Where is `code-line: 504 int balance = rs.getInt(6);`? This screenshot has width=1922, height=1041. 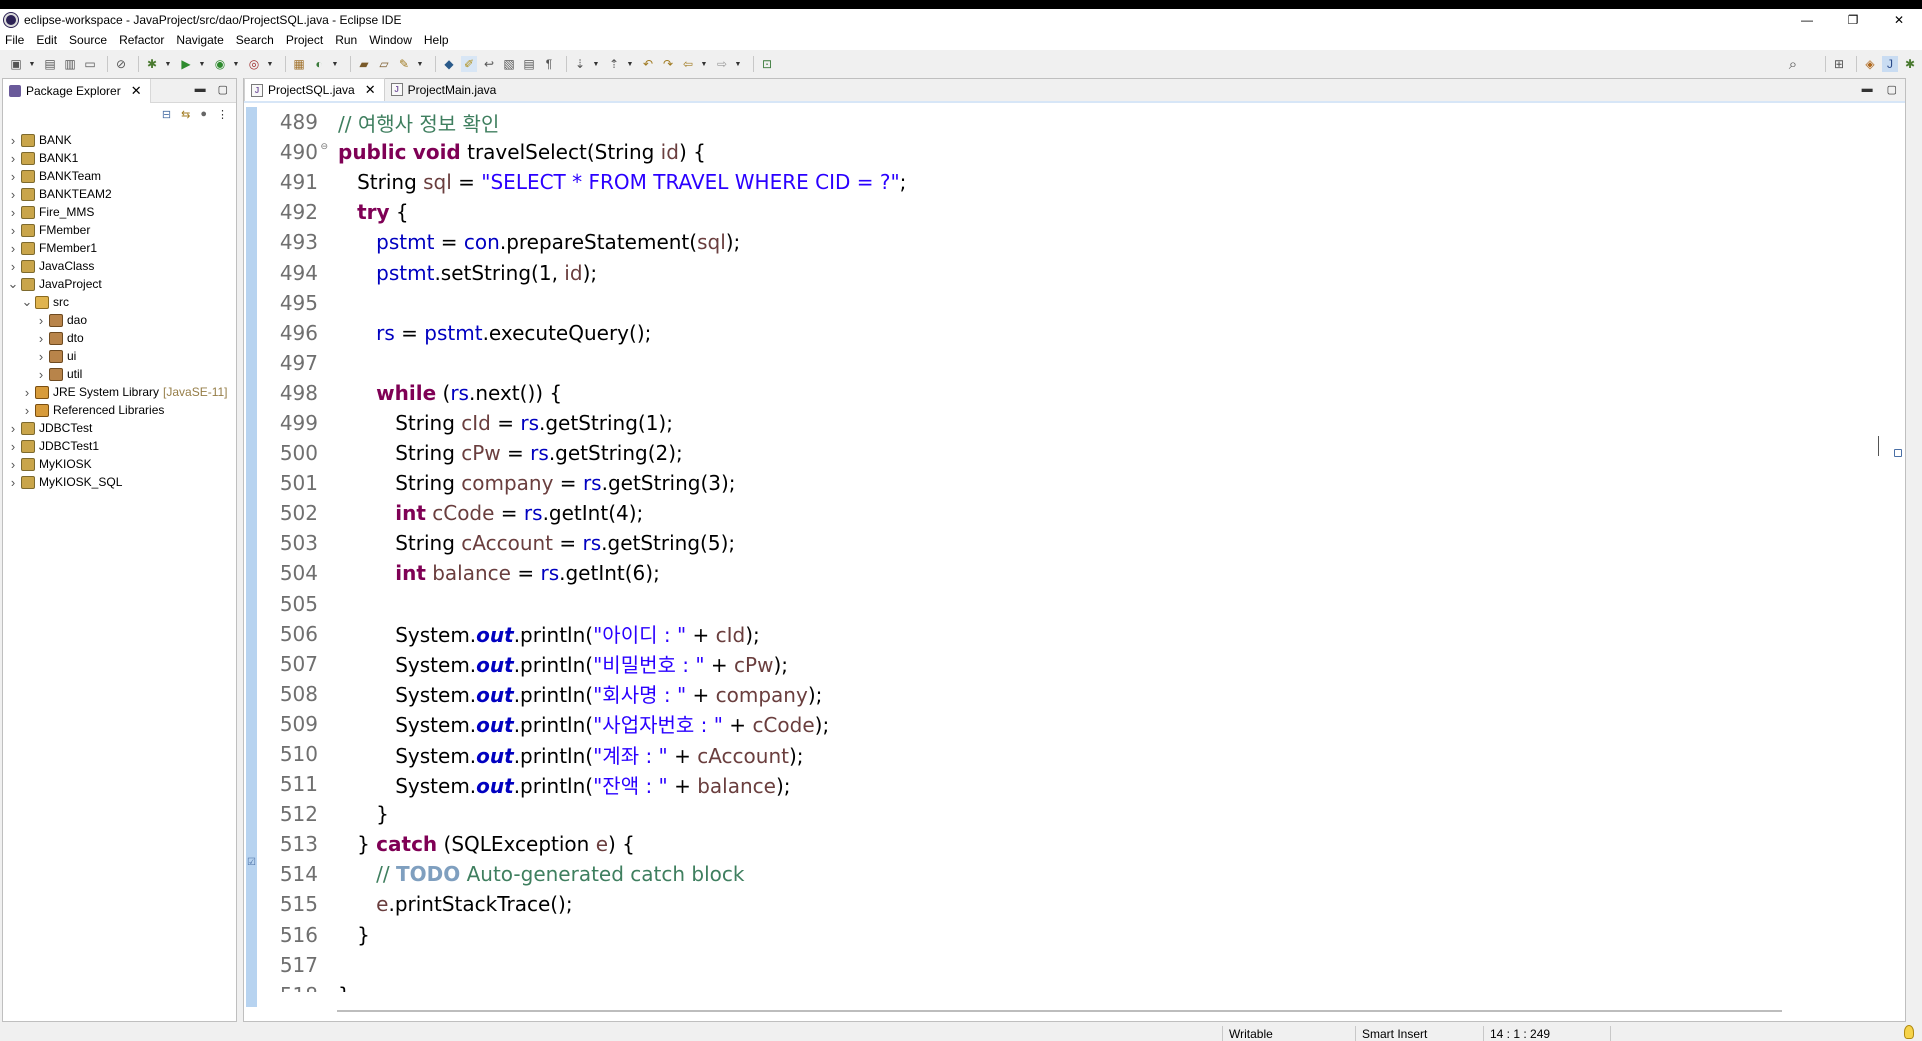
code-line: 504 int balance = rs.getInt(6); is located at coordinates (1075, 573).